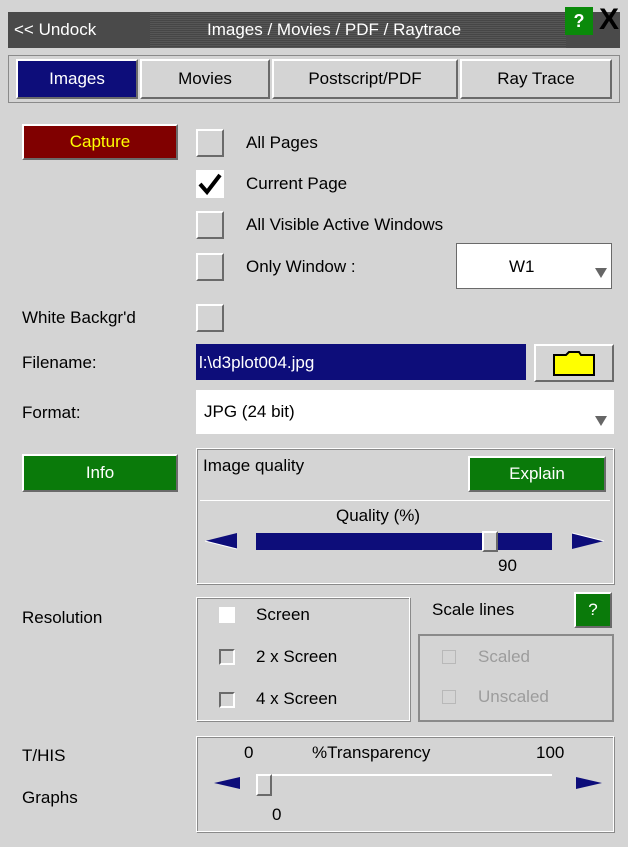 The image size is (628, 847). Describe the element at coordinates (301, 266) in the screenshot. I see `only-window-label: Only Window :` at that location.